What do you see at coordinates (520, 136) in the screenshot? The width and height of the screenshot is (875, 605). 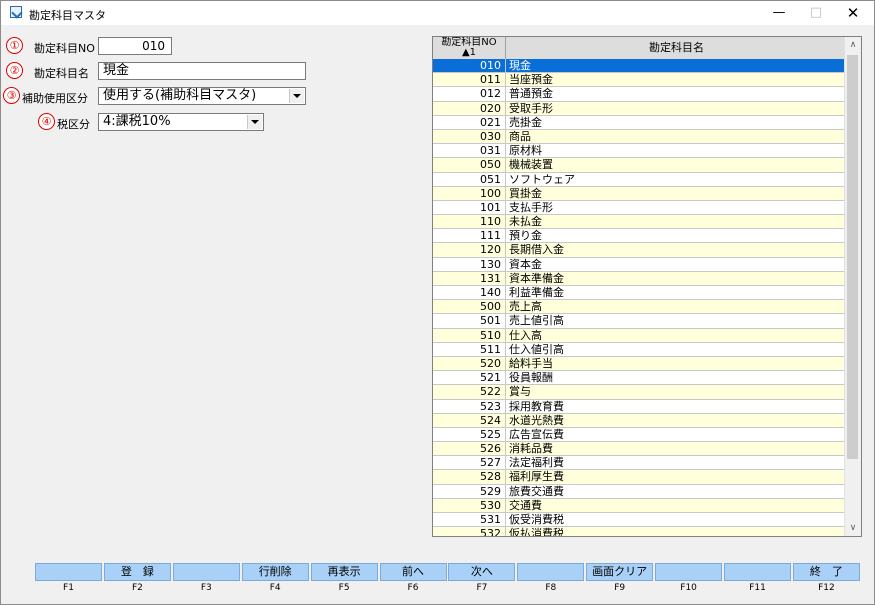 I see `cell-account-name: 商品` at bounding box center [520, 136].